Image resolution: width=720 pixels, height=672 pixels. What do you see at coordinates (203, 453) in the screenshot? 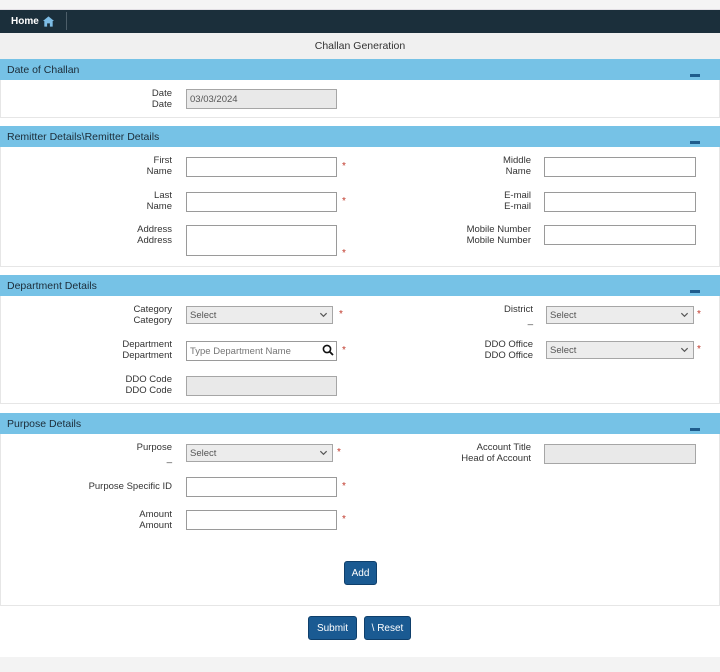
I see `purpose-selected-value: Select` at bounding box center [203, 453].